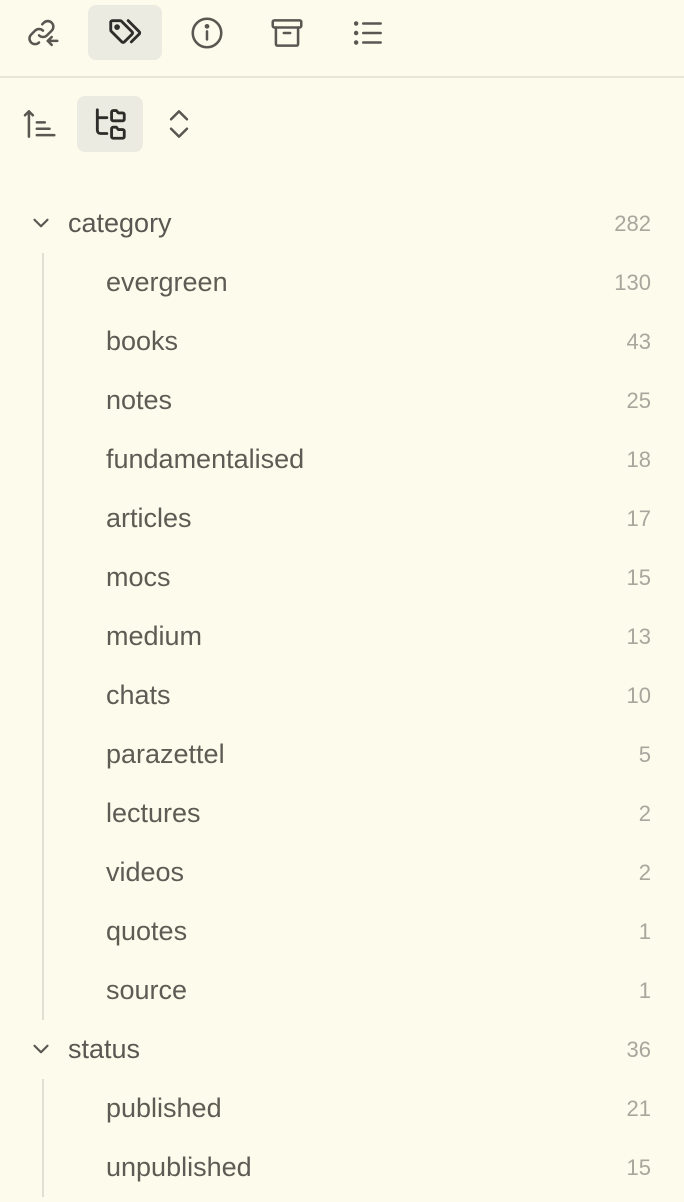 This screenshot has width=684, height=1202. What do you see at coordinates (120, 223) in the screenshot?
I see `tag-group-label: category` at bounding box center [120, 223].